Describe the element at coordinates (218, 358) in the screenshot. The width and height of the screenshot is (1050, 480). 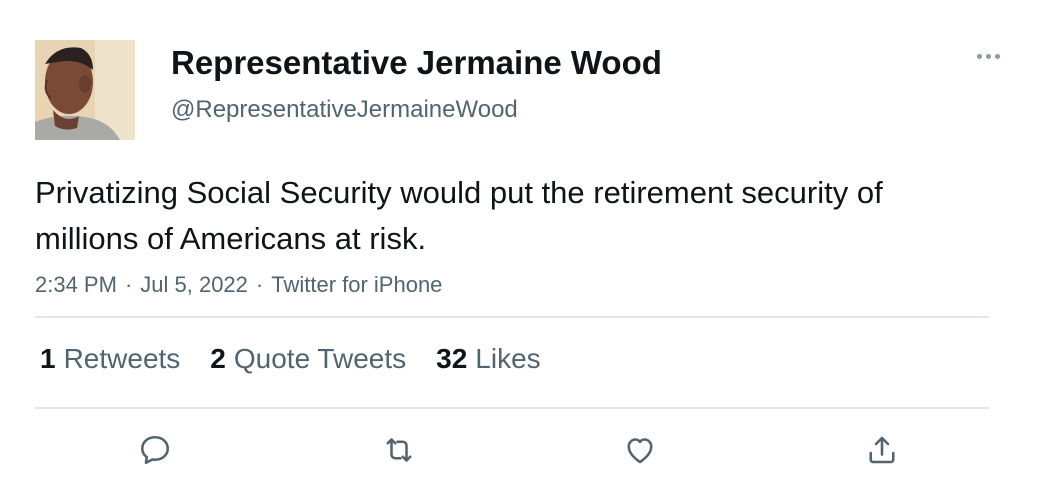
I see `quote-tweets-count: 2` at that location.